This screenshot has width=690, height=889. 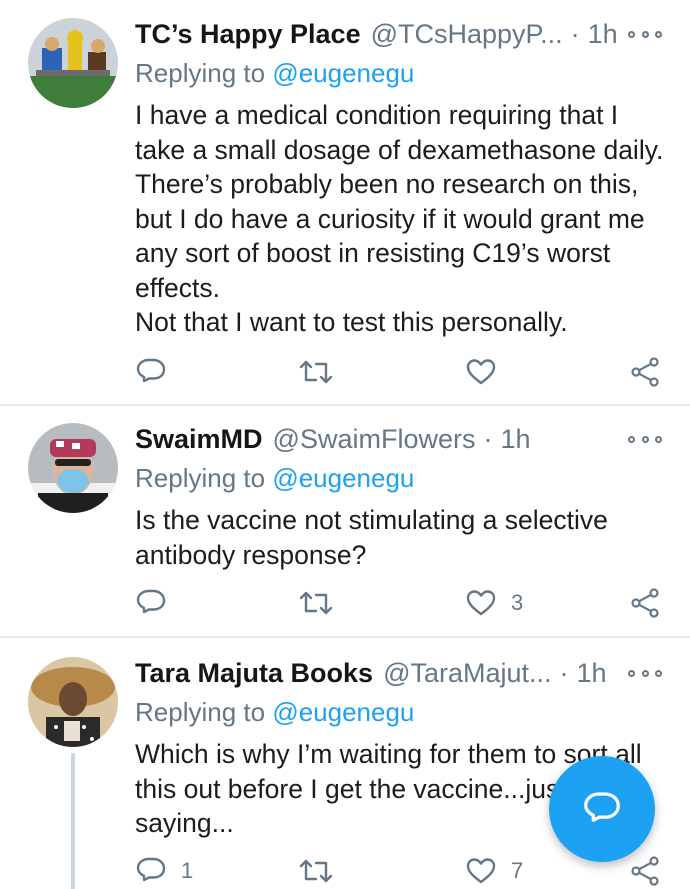 I want to click on like-count: 7, so click(x=517, y=870).